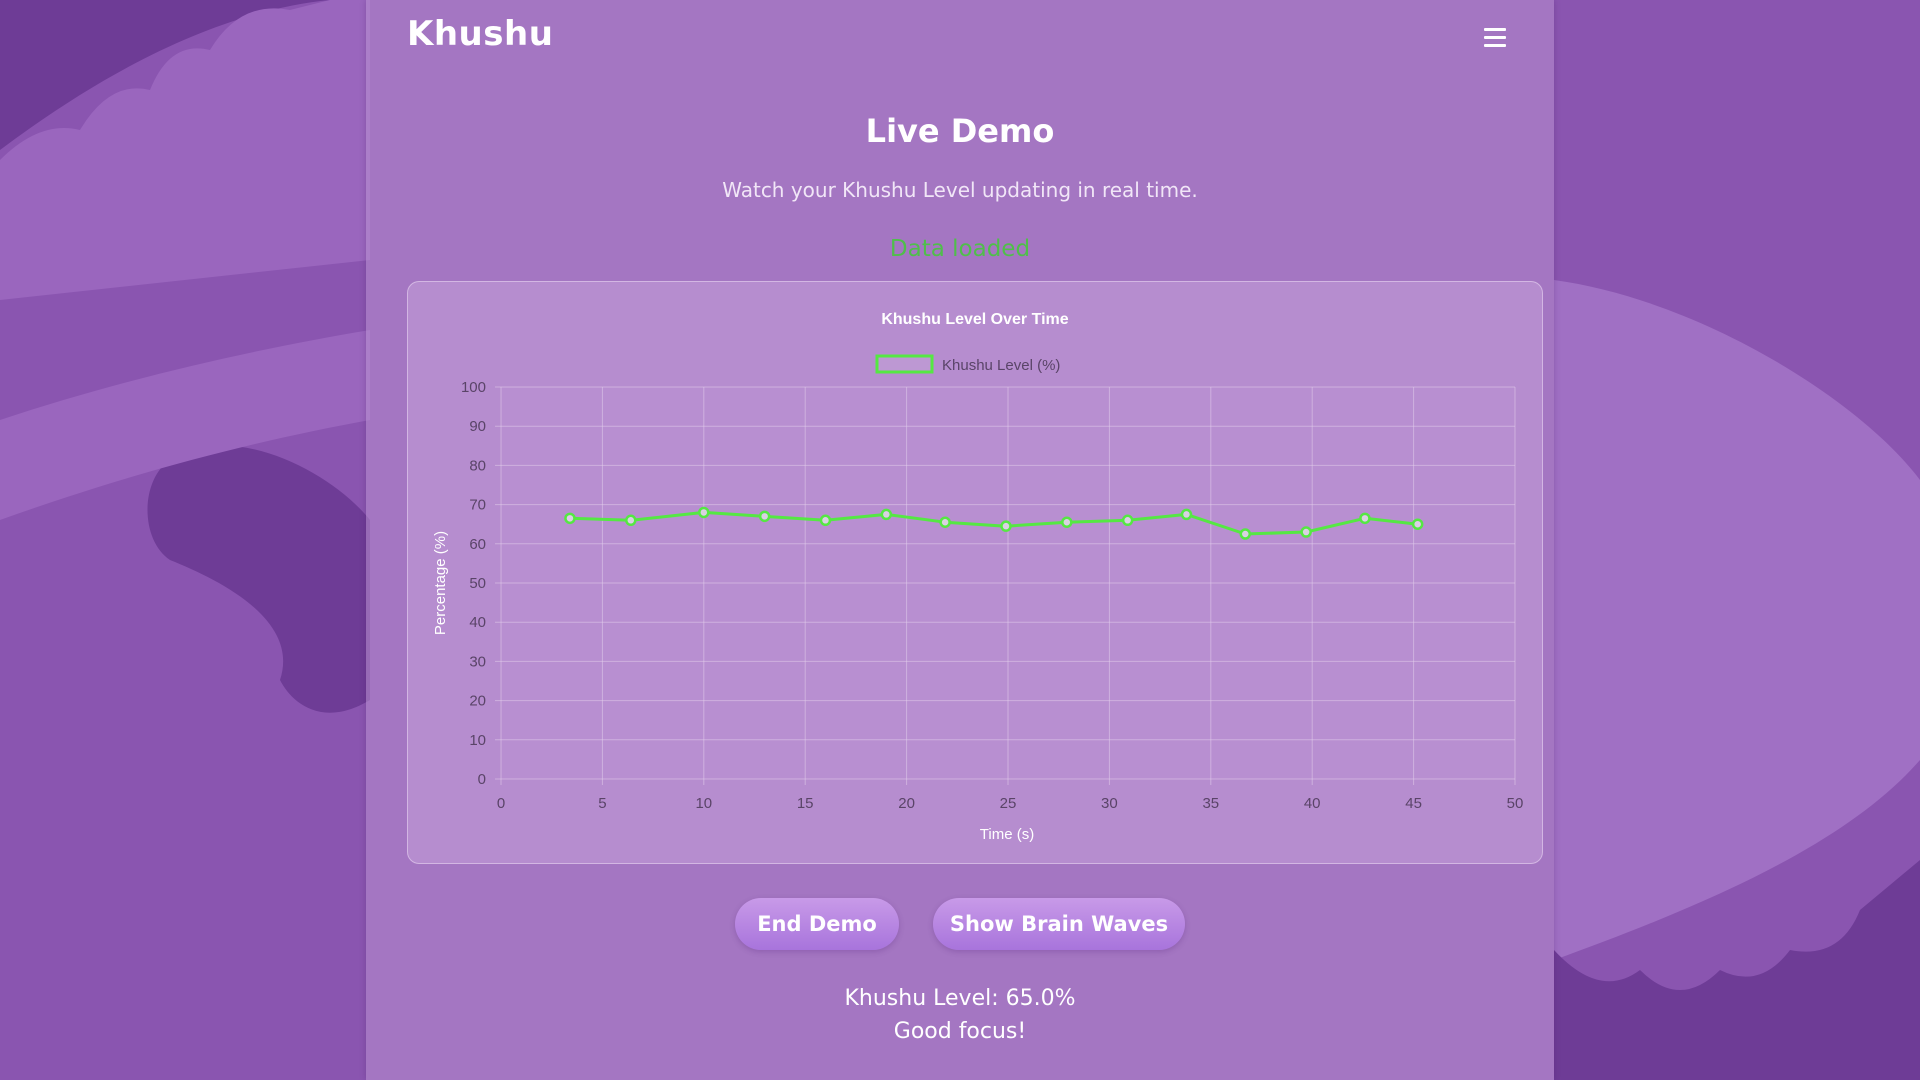 Image resolution: width=1920 pixels, height=1080 pixels. I want to click on y-tick-label: 90, so click(477, 426).